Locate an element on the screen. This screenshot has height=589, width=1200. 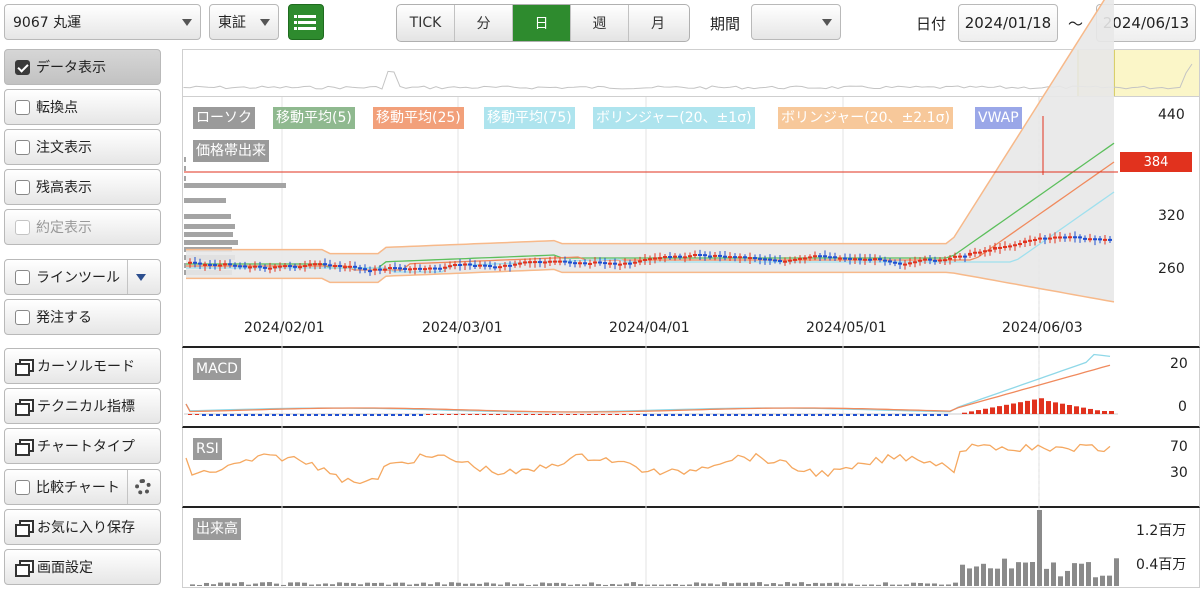
macd-signal-line is located at coordinates (648, 388).